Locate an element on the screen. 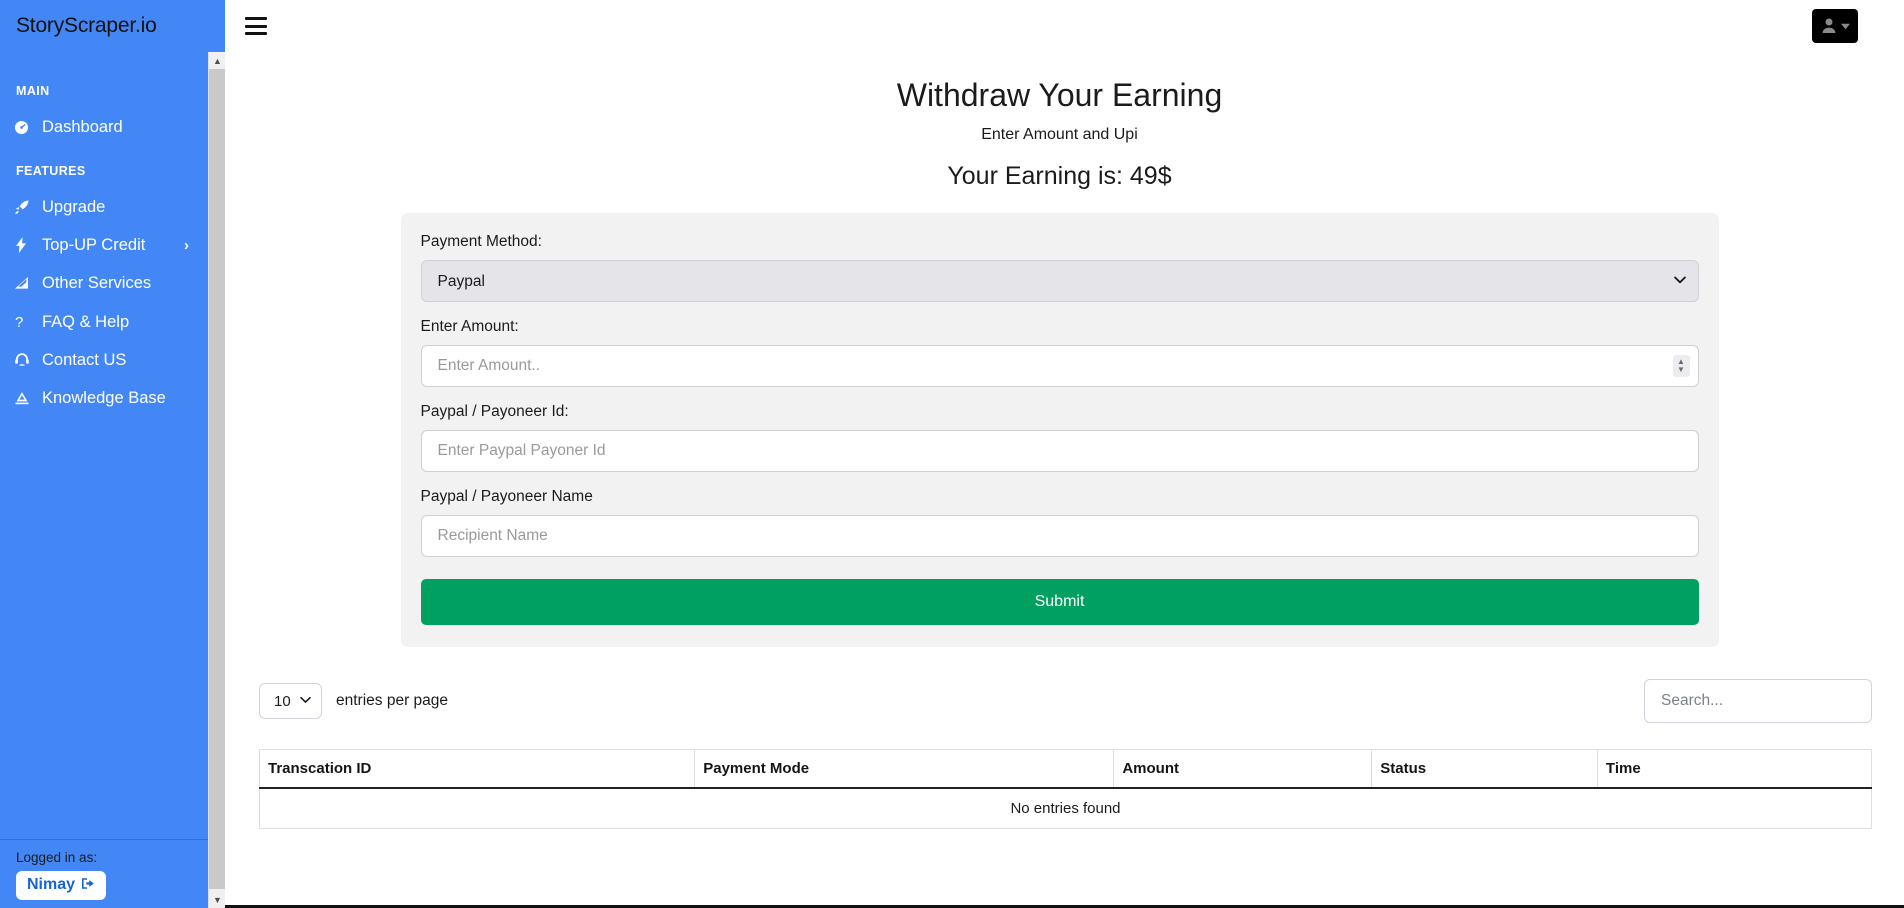 The height and width of the screenshot is (908, 1904). page-title: Withdraw Your Earning is located at coordinates (1059, 95).